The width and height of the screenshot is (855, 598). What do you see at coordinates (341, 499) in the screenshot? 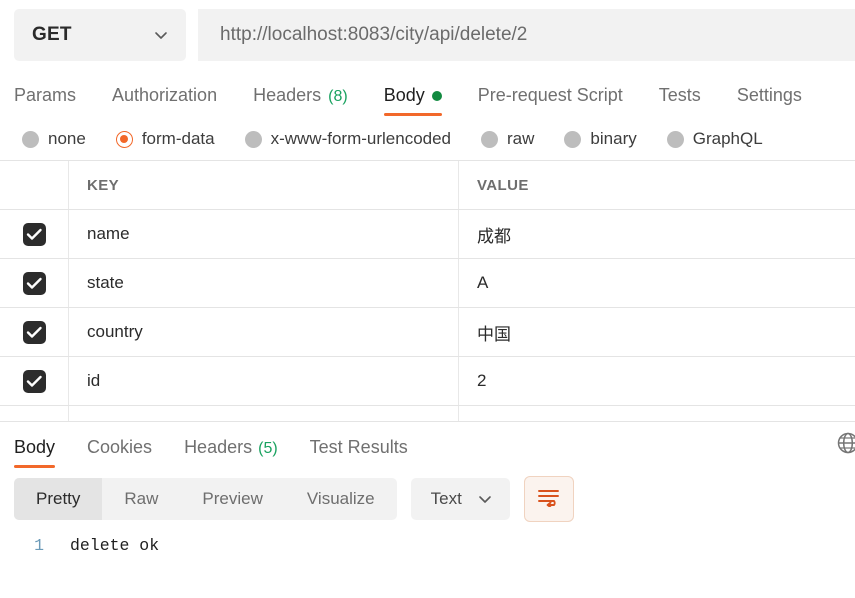
I see `view-mode-visualize: Visualize` at bounding box center [341, 499].